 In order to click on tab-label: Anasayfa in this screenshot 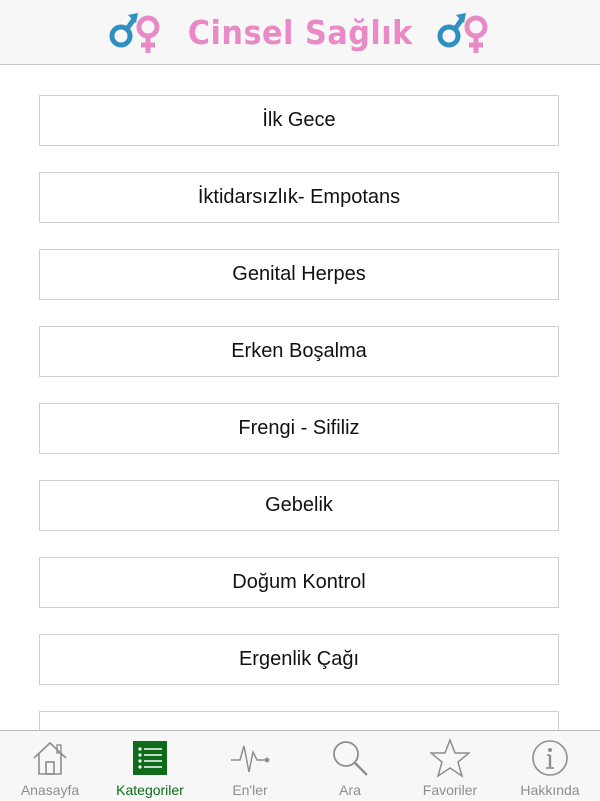, I will do `click(50, 790)`.